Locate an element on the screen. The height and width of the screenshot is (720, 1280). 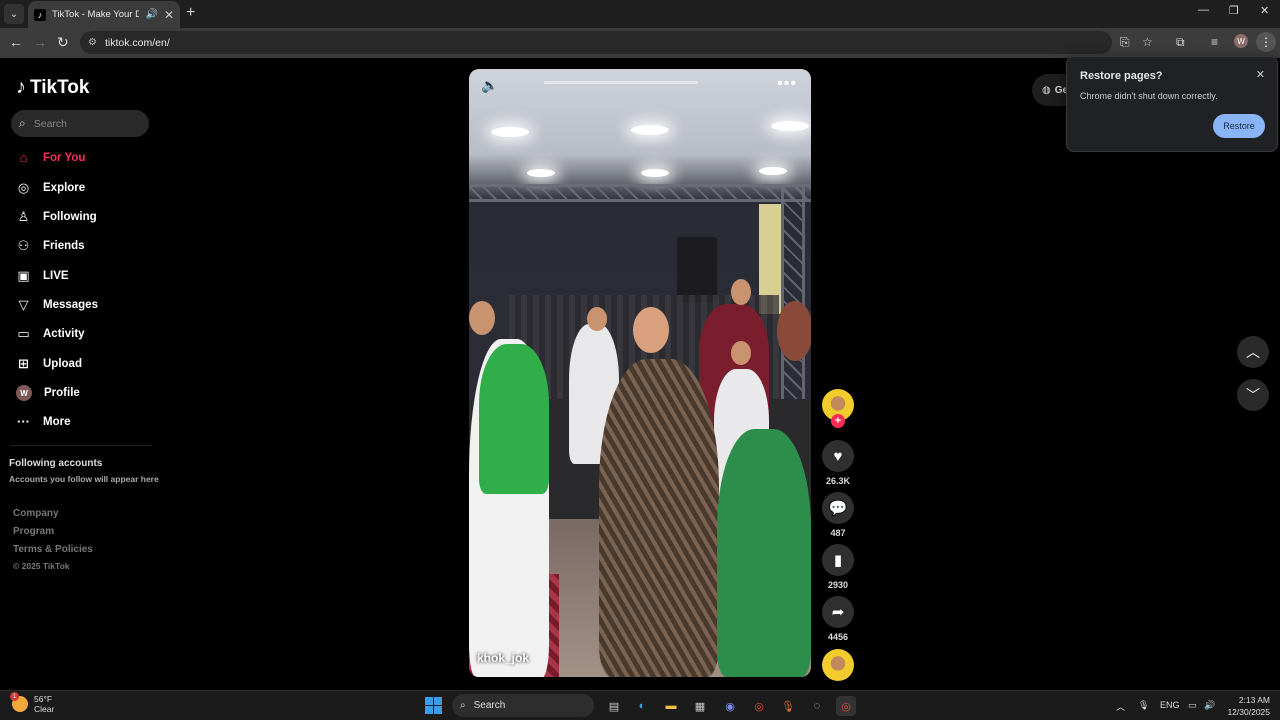
app-icon: ◌ is located at coordinates (817, 706).